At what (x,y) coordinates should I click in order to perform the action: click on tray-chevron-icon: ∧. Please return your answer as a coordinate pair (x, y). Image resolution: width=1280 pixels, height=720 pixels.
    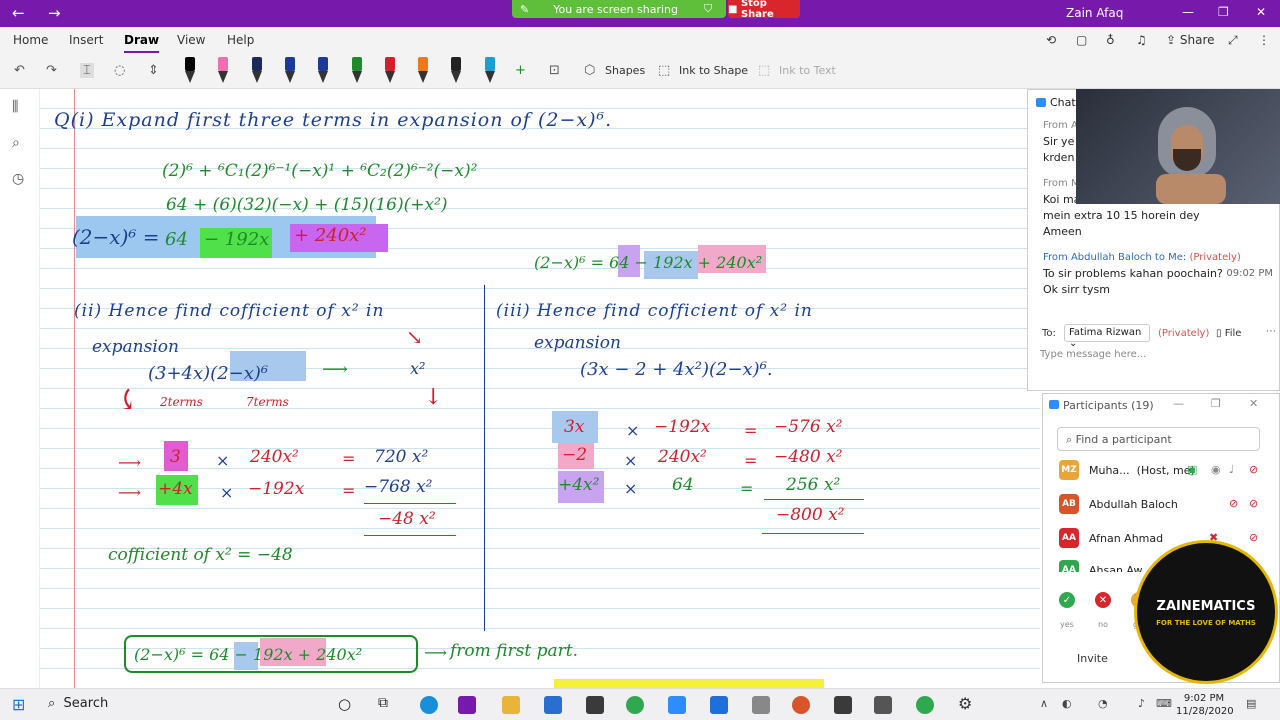
    Looking at the image, I should click on (1044, 703).